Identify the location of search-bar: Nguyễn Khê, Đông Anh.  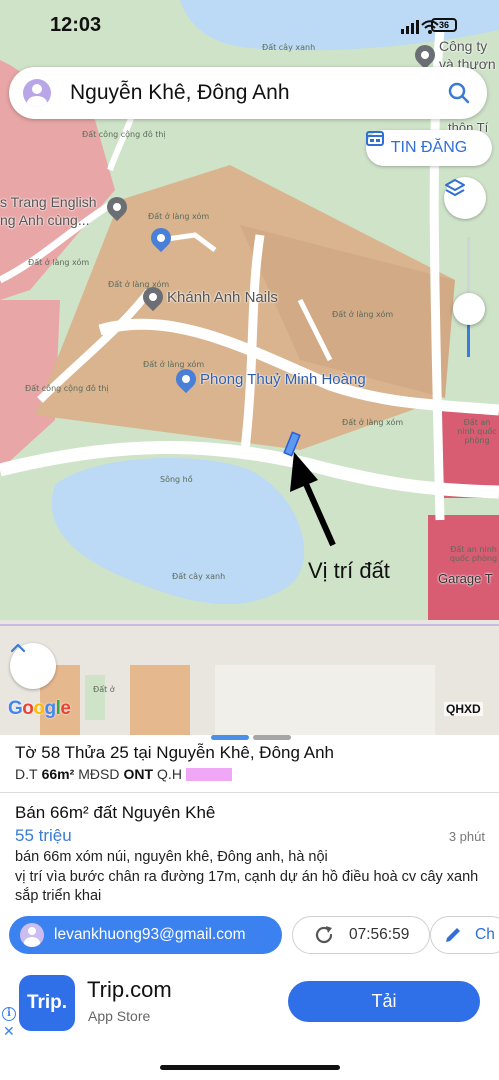
(248, 93).